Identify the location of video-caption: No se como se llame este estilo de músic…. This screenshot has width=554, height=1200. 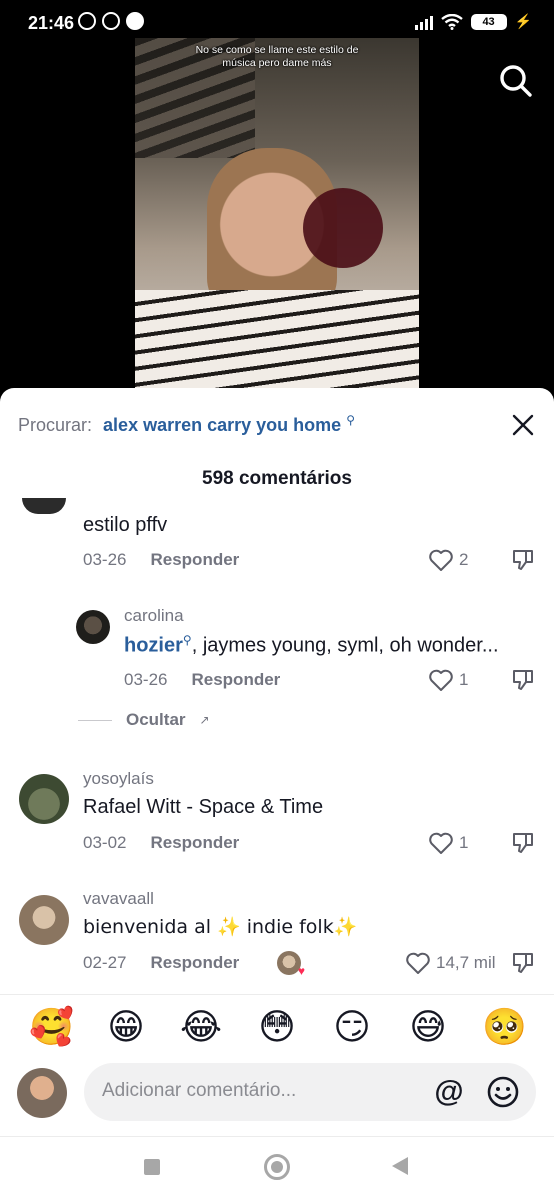
(277, 56).